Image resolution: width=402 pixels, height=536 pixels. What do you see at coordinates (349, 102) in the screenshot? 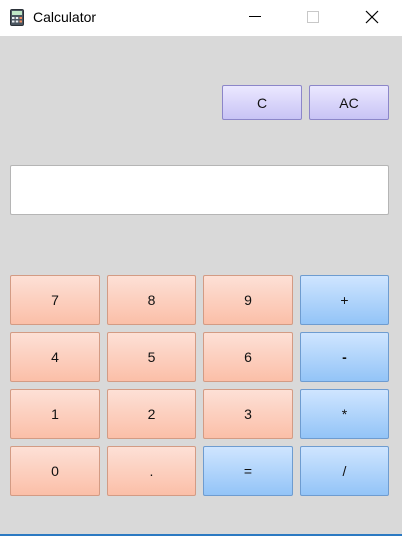
I see `all-clear-button: AC` at bounding box center [349, 102].